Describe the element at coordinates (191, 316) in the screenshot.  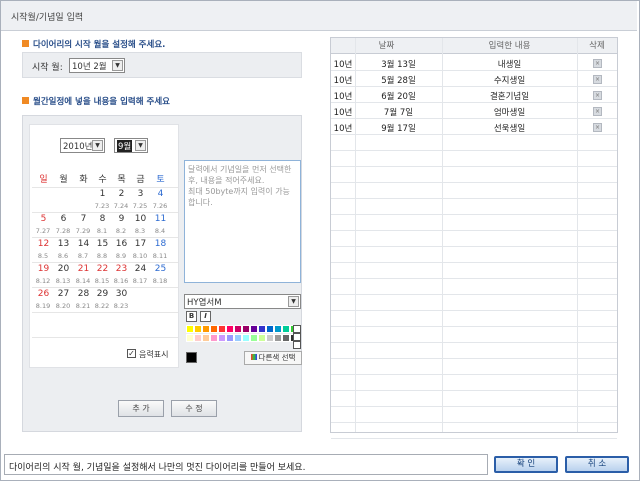
I see `bold-button: B` at that location.